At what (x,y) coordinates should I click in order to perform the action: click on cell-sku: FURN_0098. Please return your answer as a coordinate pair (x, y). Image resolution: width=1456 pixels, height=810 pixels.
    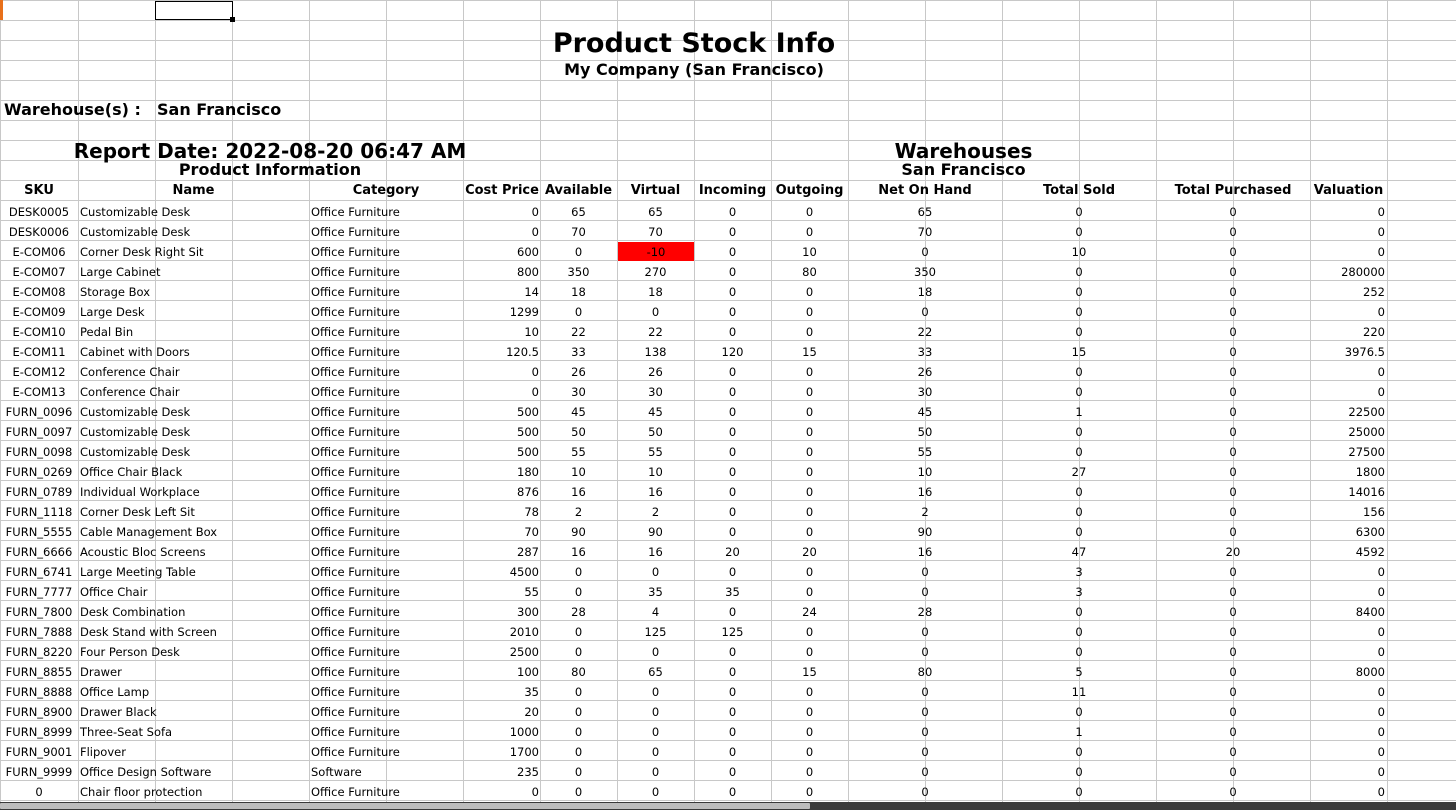
    Looking at the image, I should click on (39, 452).